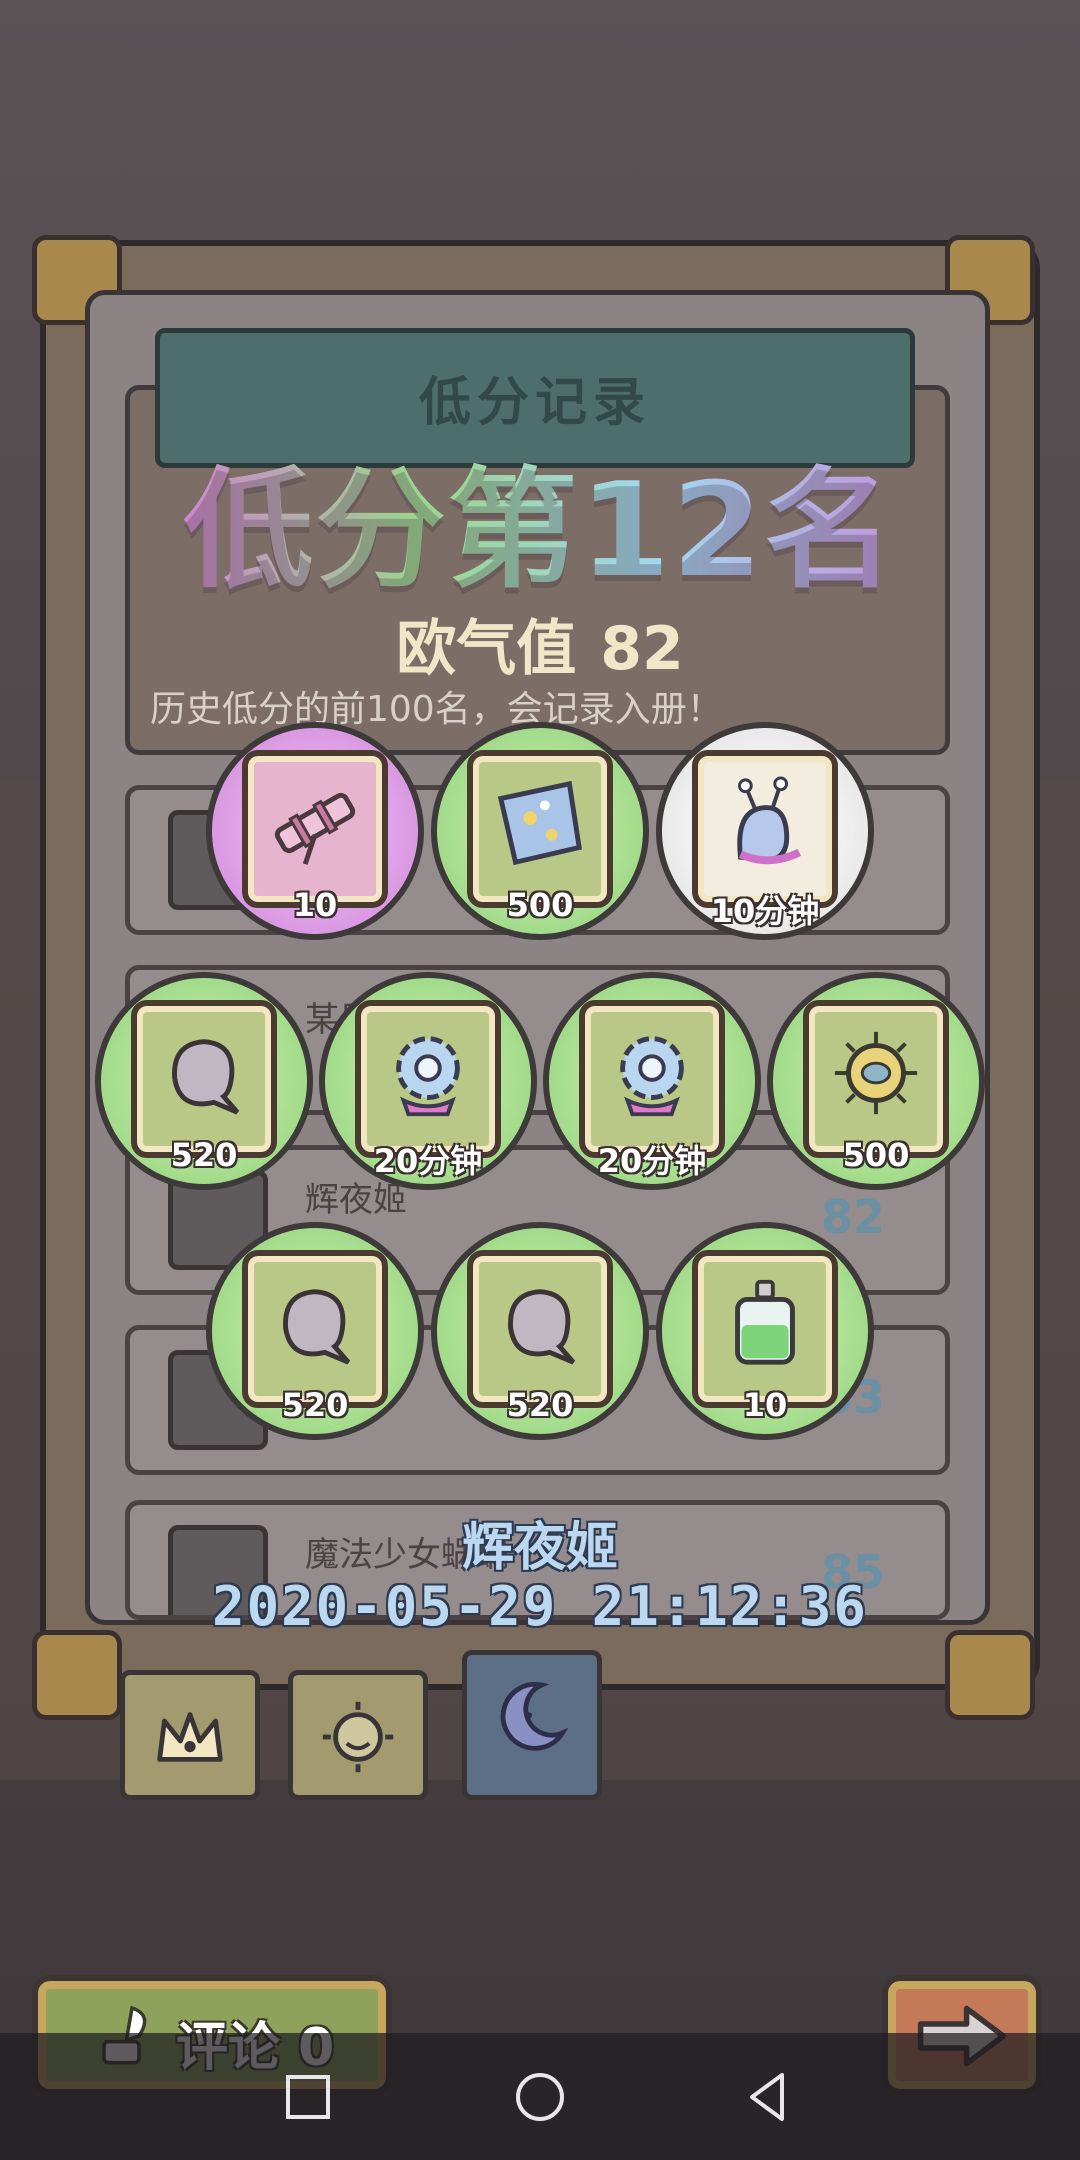 The image size is (1080, 2160). What do you see at coordinates (534, 403) in the screenshot?
I see `panel-title: 低分记录` at bounding box center [534, 403].